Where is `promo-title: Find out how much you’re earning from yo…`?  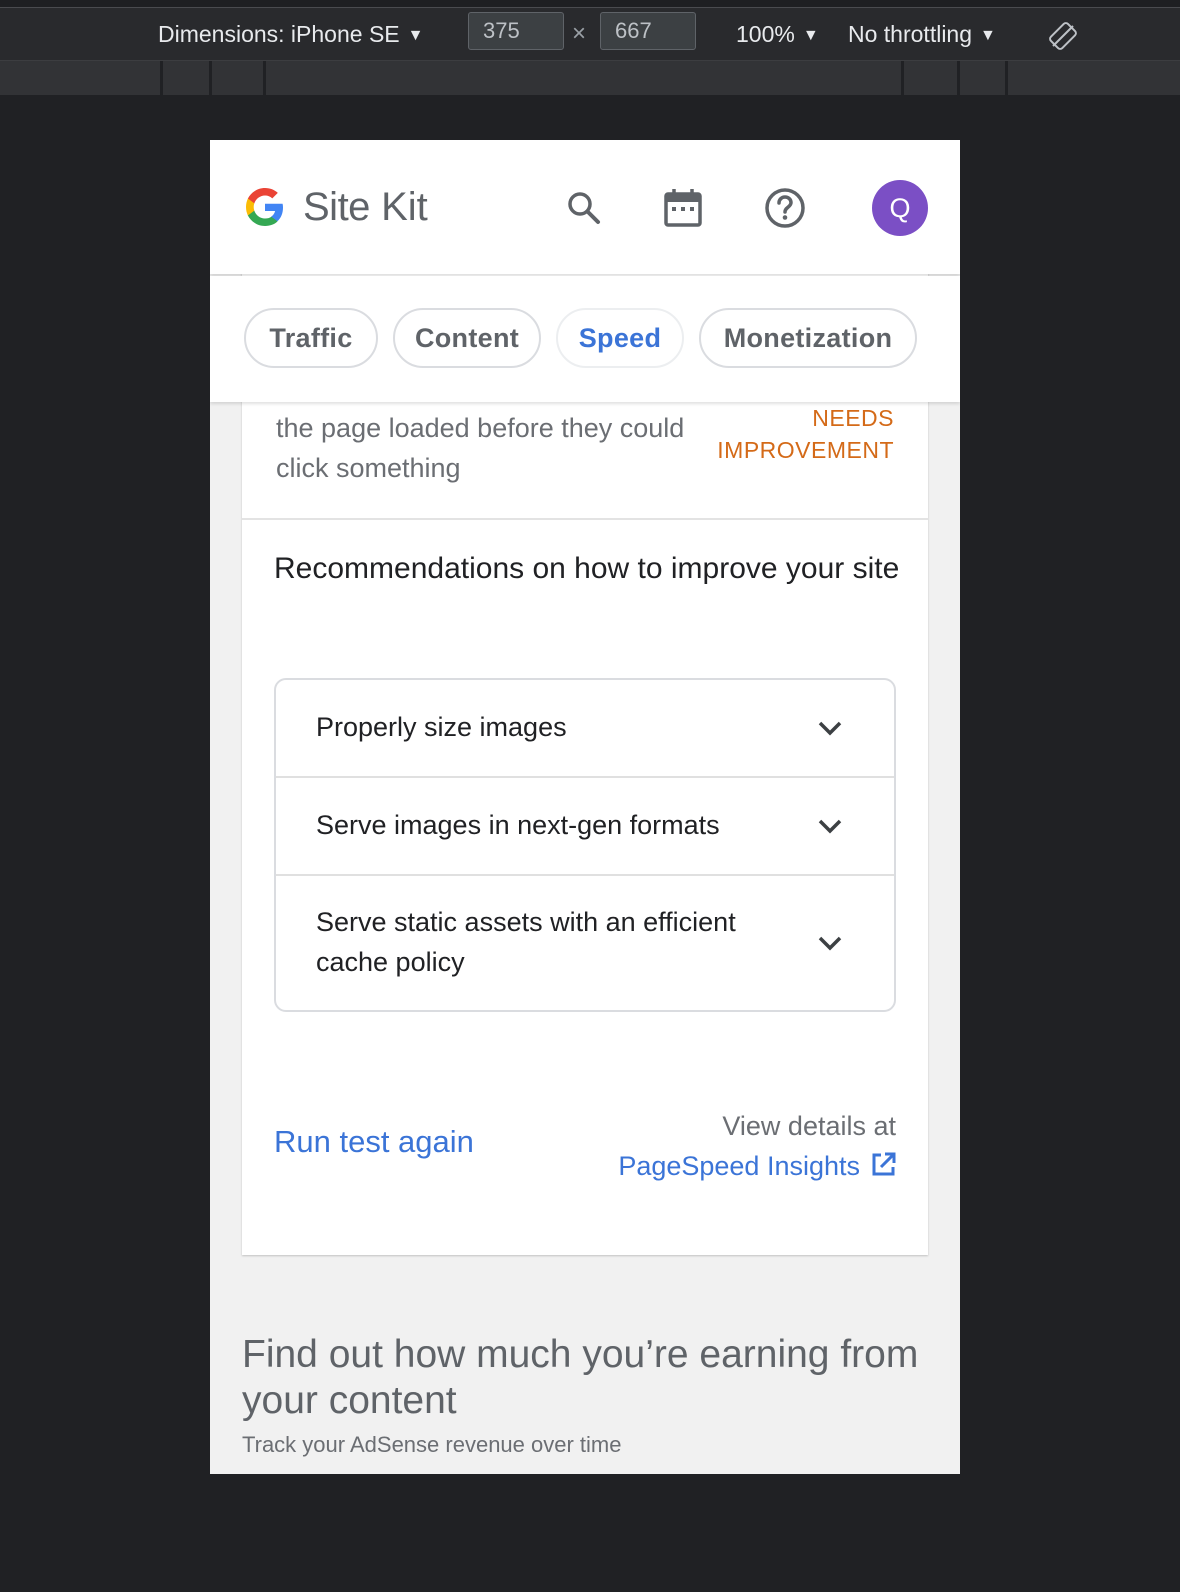 promo-title: Find out how much you’re earning from yo… is located at coordinates (580, 1377).